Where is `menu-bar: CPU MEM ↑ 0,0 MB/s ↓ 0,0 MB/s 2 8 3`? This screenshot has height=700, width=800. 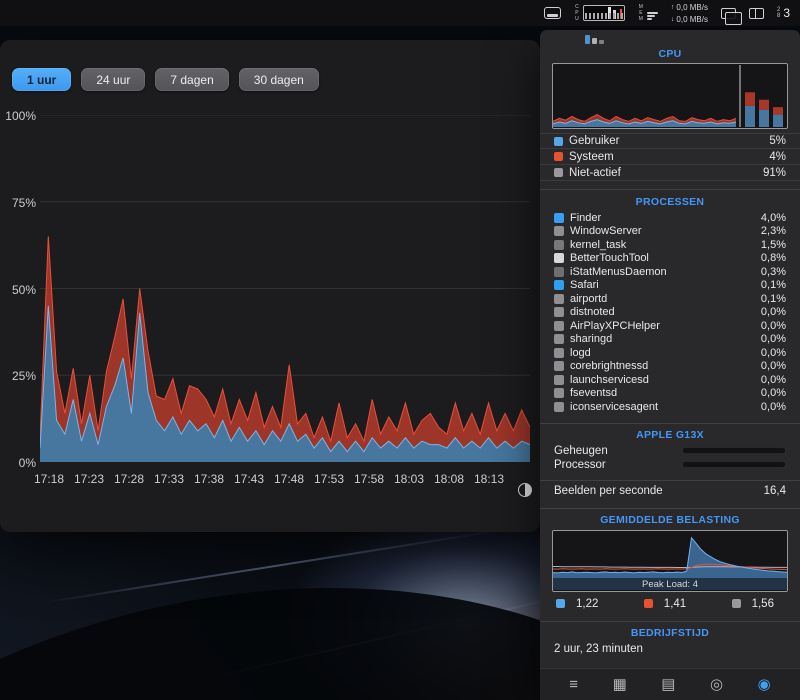
menu-bar: CPU MEM ↑ 0,0 MB/s ↓ 0,0 MB/s 2 8 3 is located at coordinates (400, 13).